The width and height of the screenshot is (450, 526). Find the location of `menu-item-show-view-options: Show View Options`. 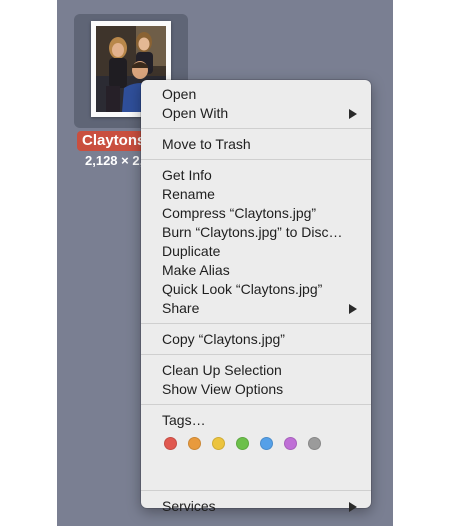

menu-item-show-view-options: Show View Options is located at coordinates (259, 389).